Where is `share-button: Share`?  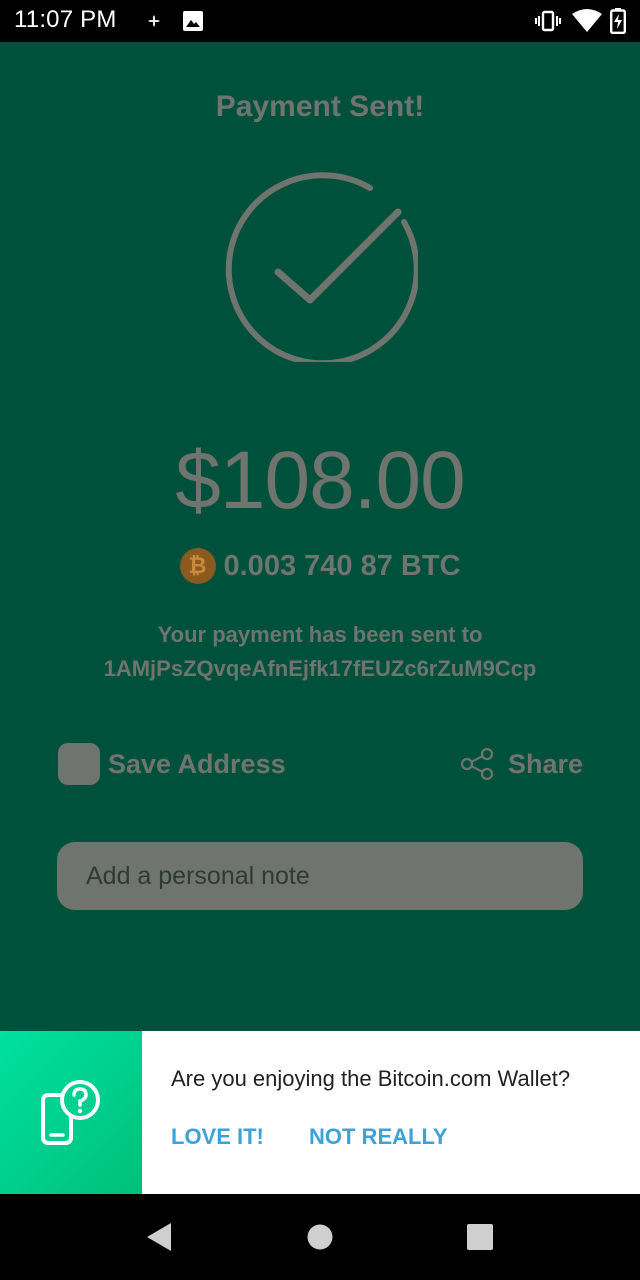 share-button: Share is located at coordinates (521, 764).